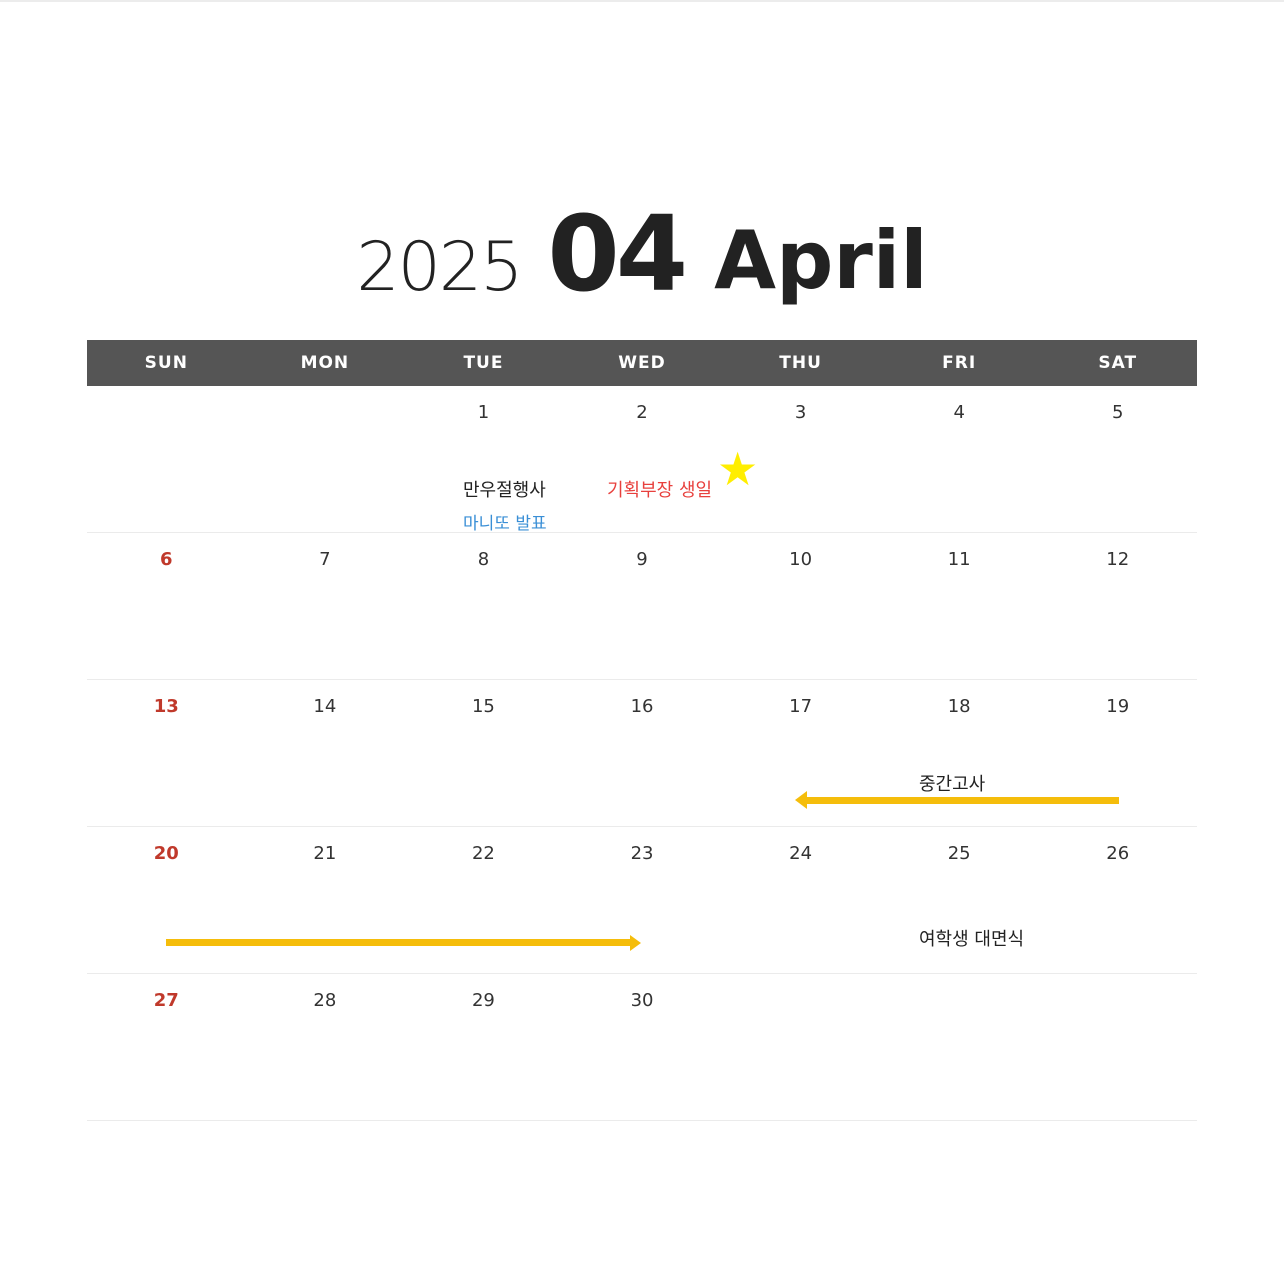  Describe the element at coordinates (325, 706) in the screenshot. I see `day-number: 14` at that location.